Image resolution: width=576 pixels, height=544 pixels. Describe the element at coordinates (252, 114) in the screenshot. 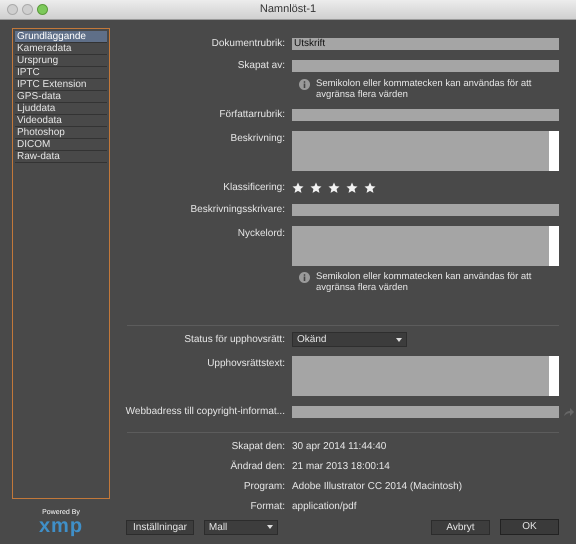

I see `field-label: Författarrubrik:` at that location.